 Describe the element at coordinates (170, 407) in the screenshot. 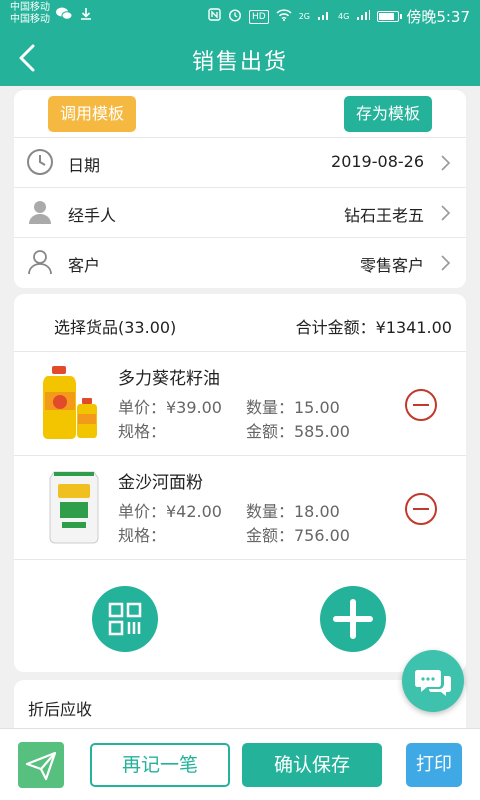

I see `goods-price: 单价：¥39.00` at that location.